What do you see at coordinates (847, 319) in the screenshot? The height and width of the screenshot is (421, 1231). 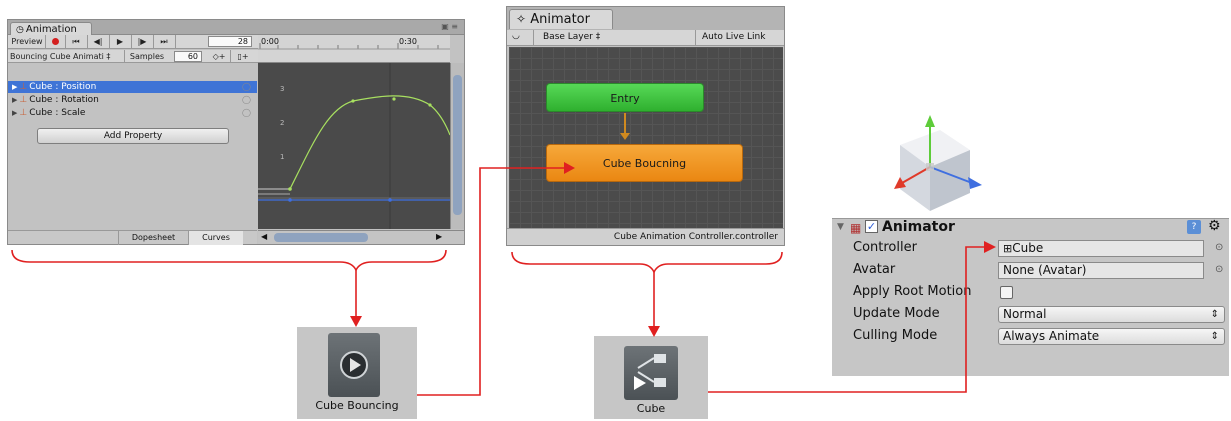 I see `controller-to-inspector-connector` at bounding box center [847, 319].